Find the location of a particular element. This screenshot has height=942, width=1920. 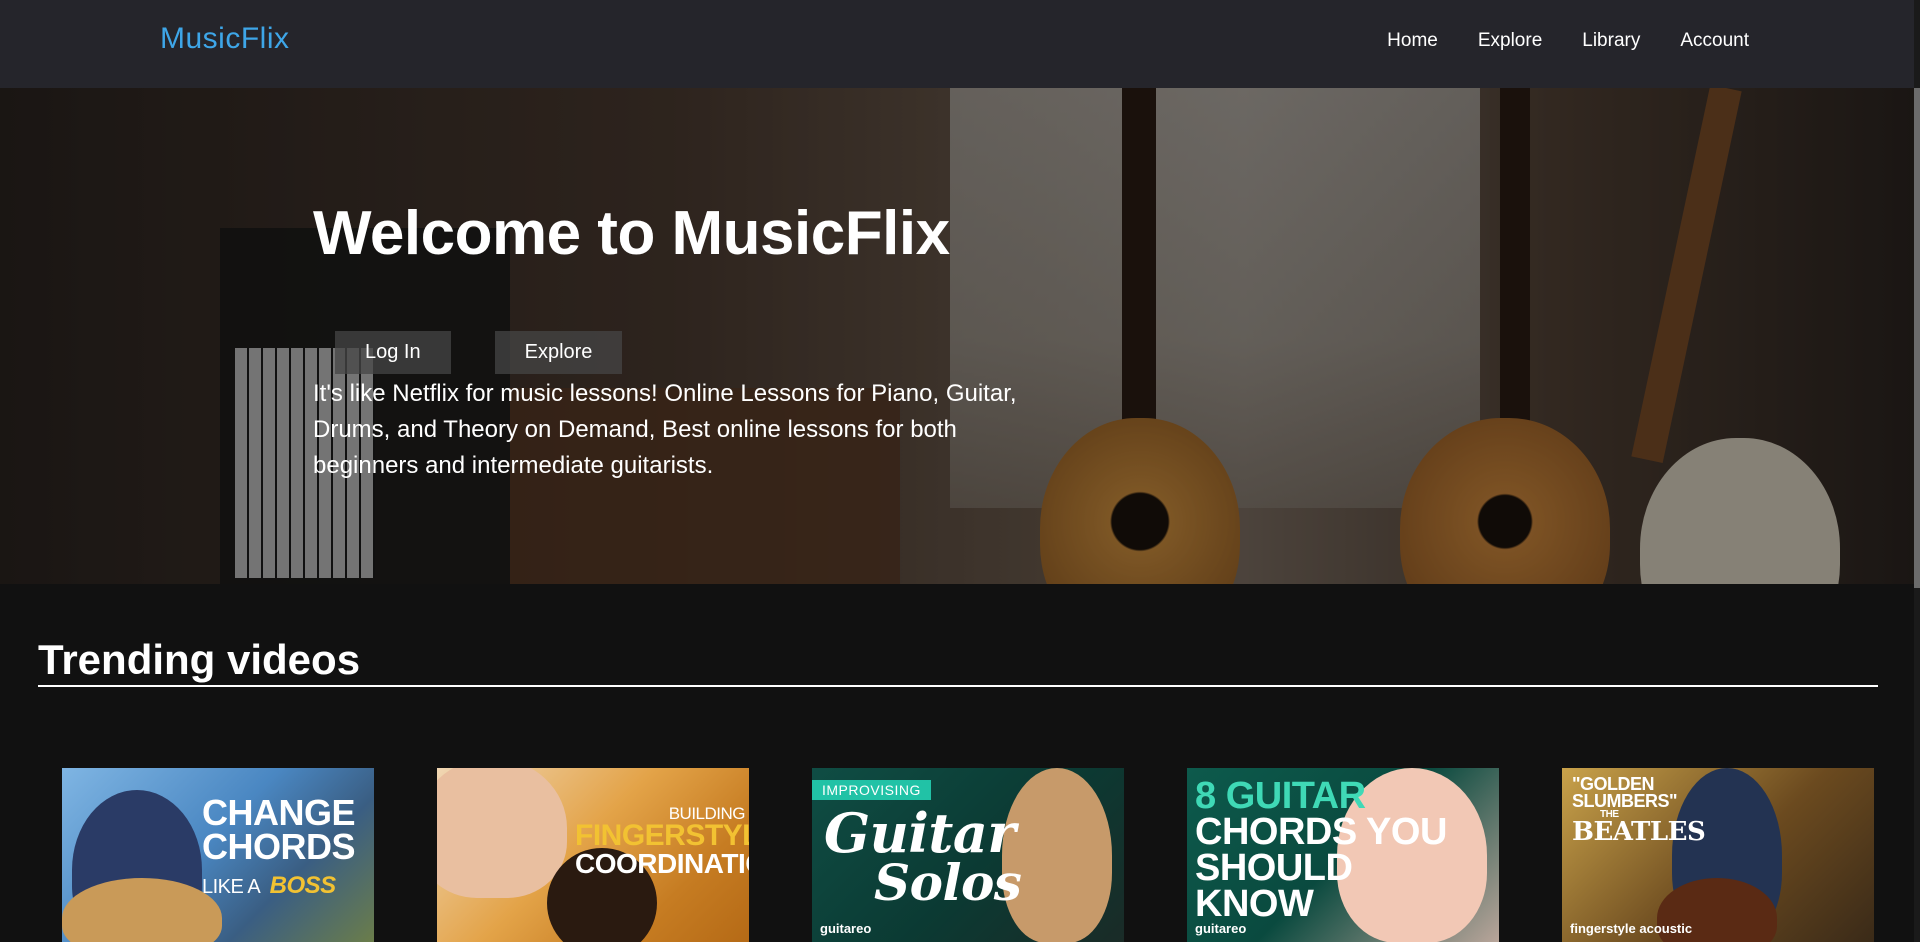

thumbnail-title: "GOLDEN SLUMBERS" THE BEATLES is located at coordinates (1639, 811).